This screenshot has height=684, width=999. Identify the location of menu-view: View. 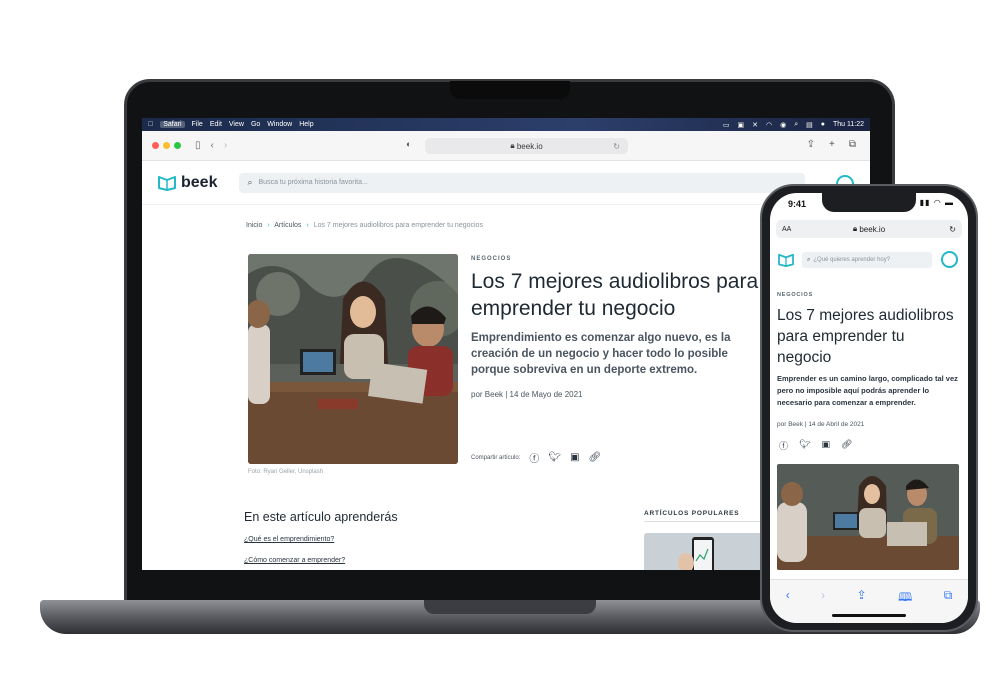
(236, 124).